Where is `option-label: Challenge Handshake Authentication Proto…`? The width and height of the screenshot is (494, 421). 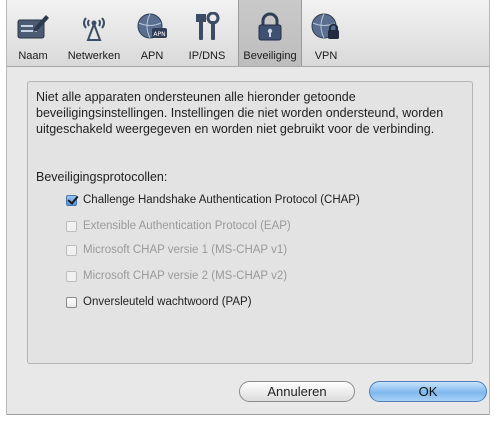
option-label: Challenge Handshake Authentication Proto… is located at coordinates (221, 200).